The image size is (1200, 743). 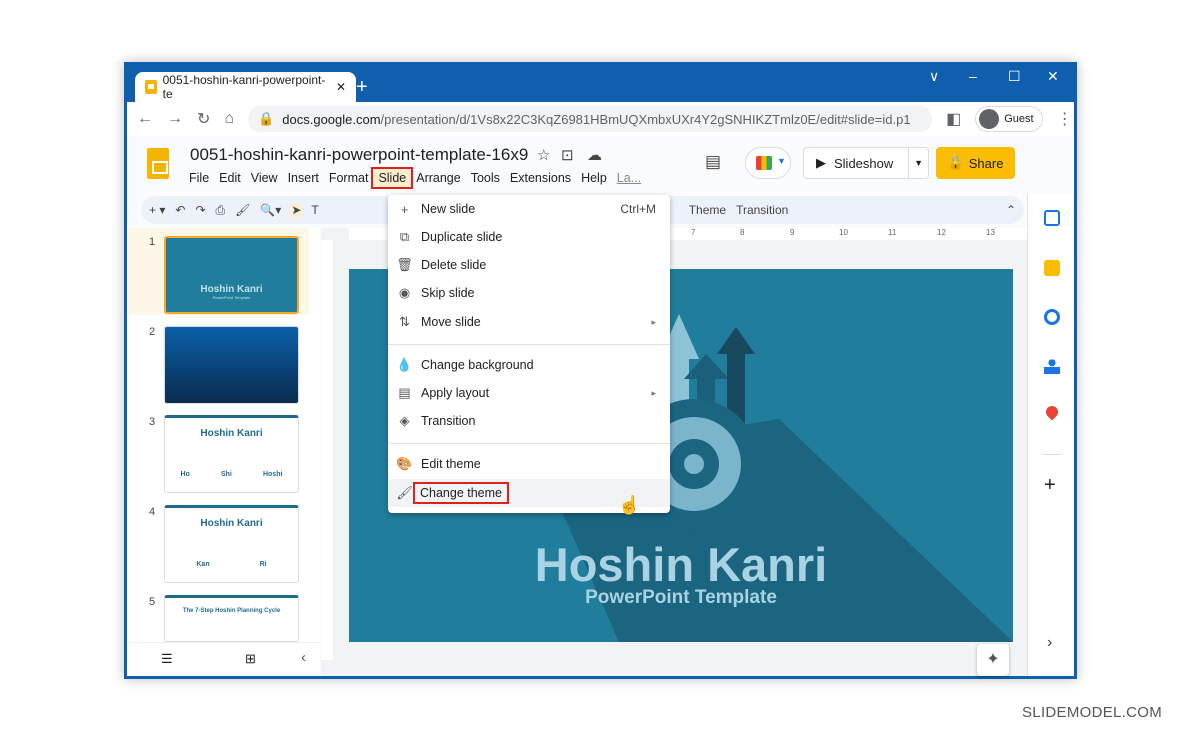 I want to click on new-tab-button: +, so click(x=362, y=87).